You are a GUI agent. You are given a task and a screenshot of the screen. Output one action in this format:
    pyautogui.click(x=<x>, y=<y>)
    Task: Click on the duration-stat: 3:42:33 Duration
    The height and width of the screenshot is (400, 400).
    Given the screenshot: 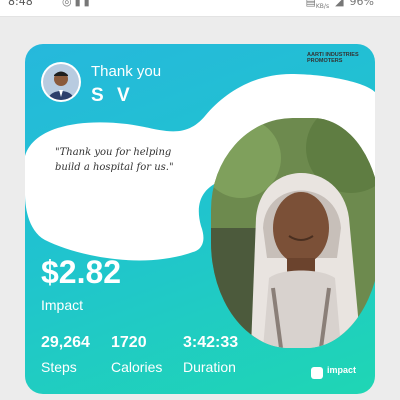 What is the action you would take?
    pyautogui.click(x=210, y=354)
    